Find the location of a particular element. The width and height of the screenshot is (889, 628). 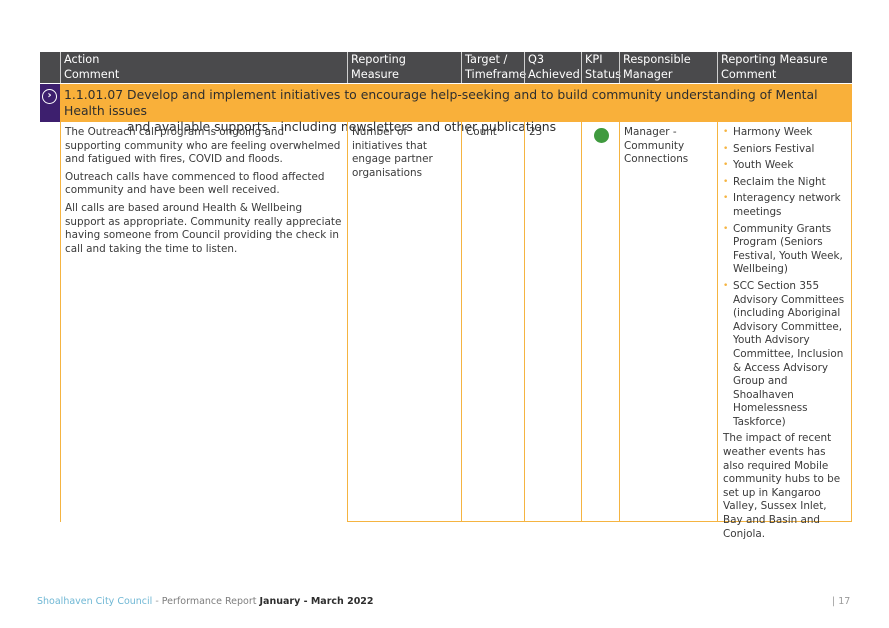

target-timeframe-text: Count is located at coordinates (481, 132).